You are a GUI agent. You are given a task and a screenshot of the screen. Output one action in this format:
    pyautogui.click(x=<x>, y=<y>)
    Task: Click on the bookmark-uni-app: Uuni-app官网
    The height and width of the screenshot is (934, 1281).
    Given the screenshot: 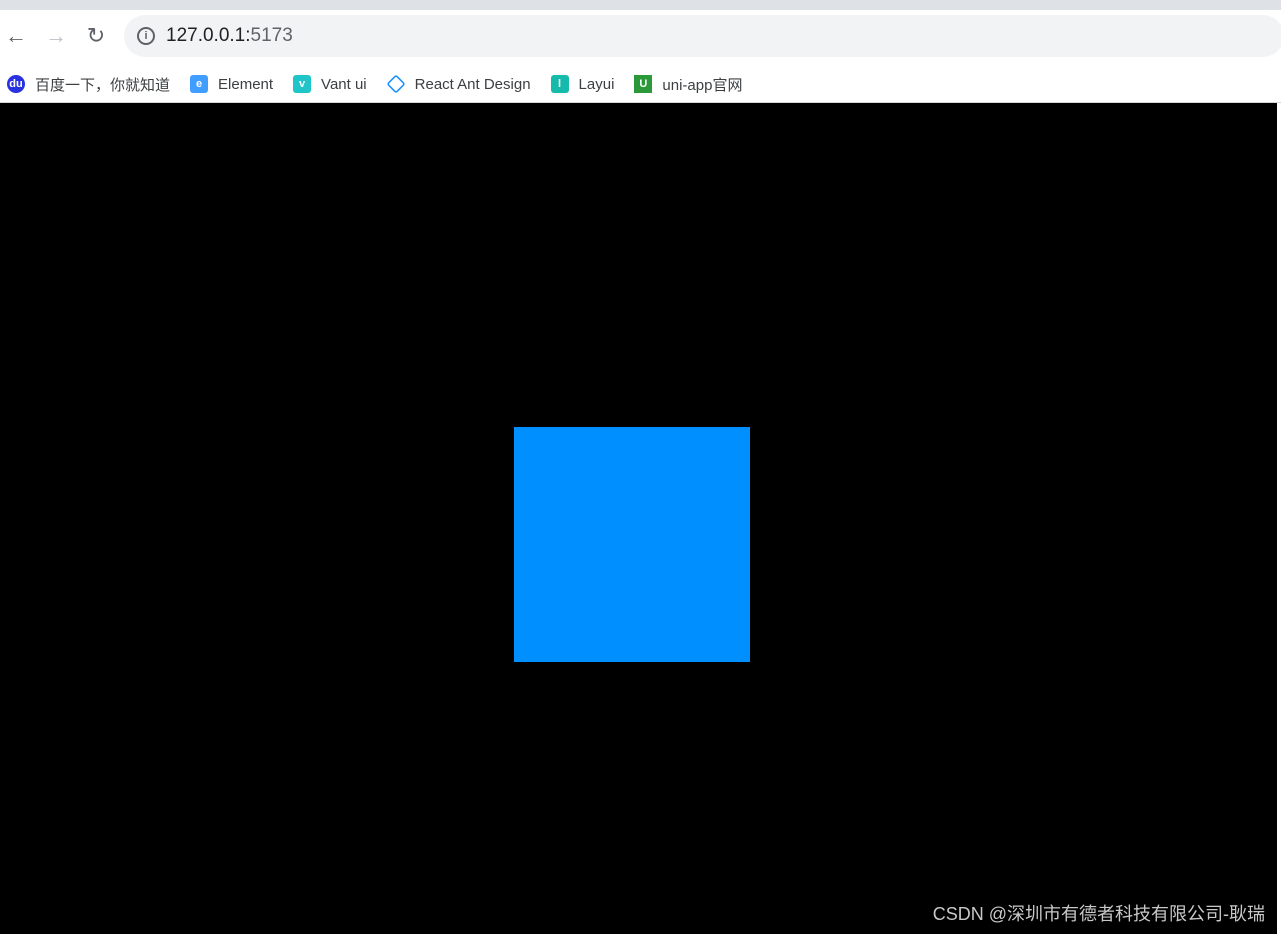 What is the action you would take?
    pyautogui.click(x=688, y=84)
    